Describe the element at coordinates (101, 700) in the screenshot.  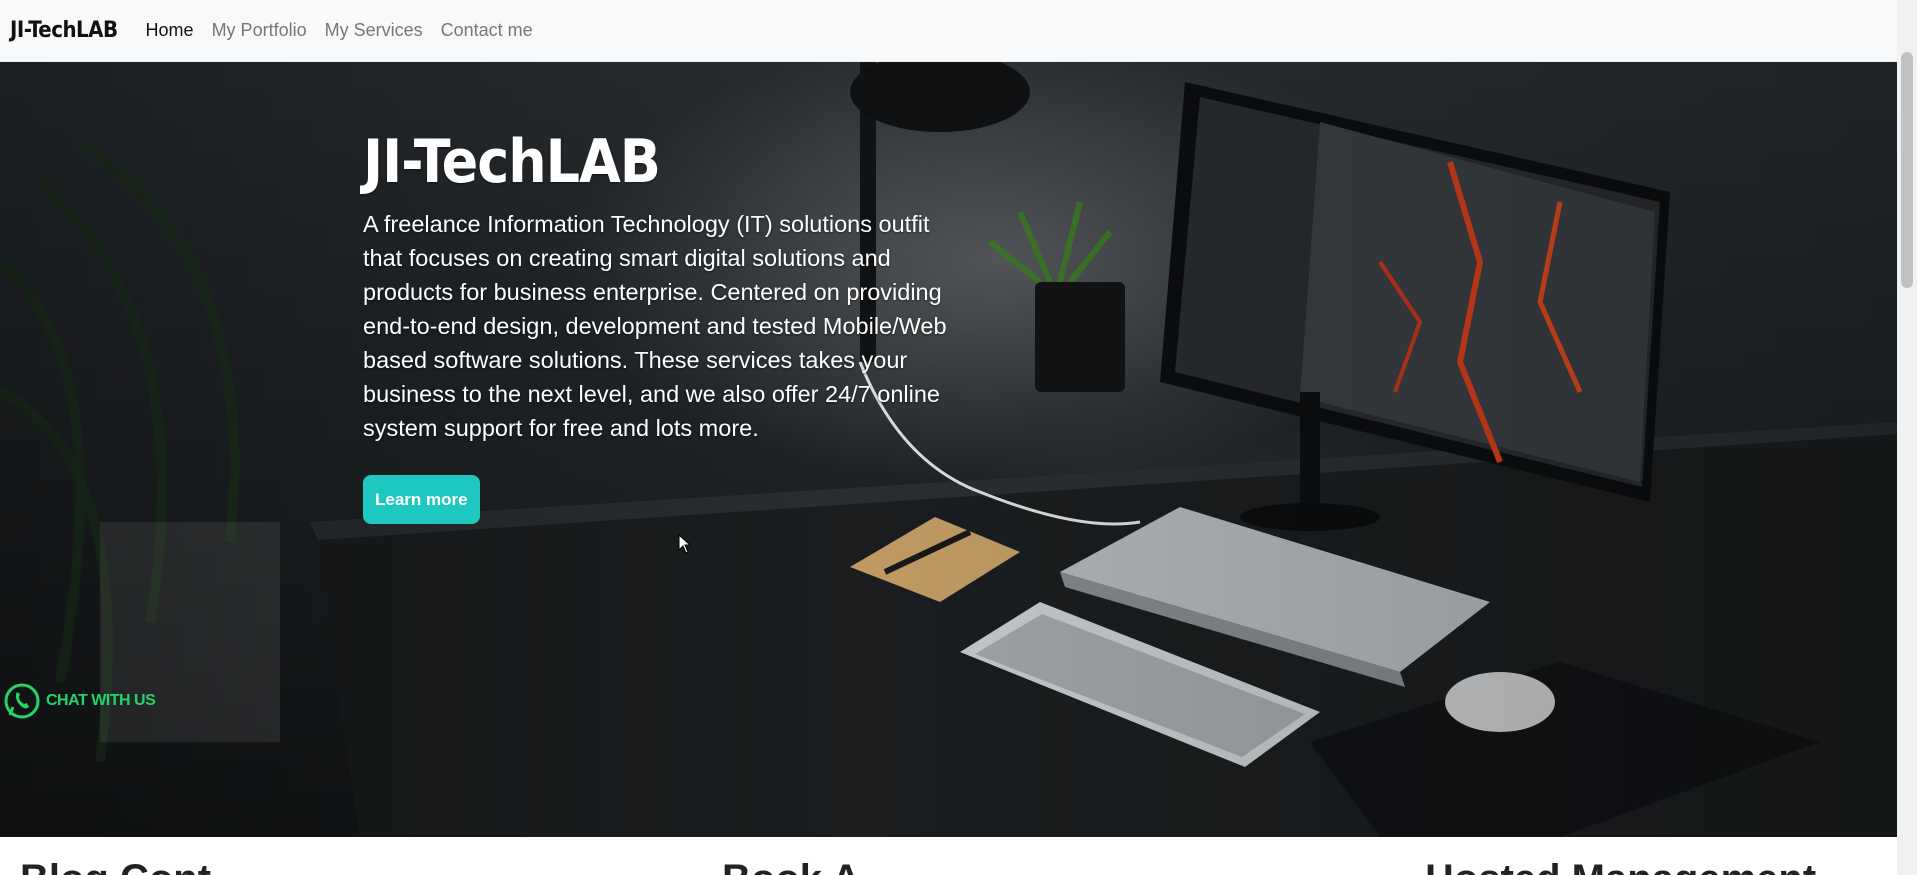
I see `chat-with-us-label: CHAT WITH US` at that location.